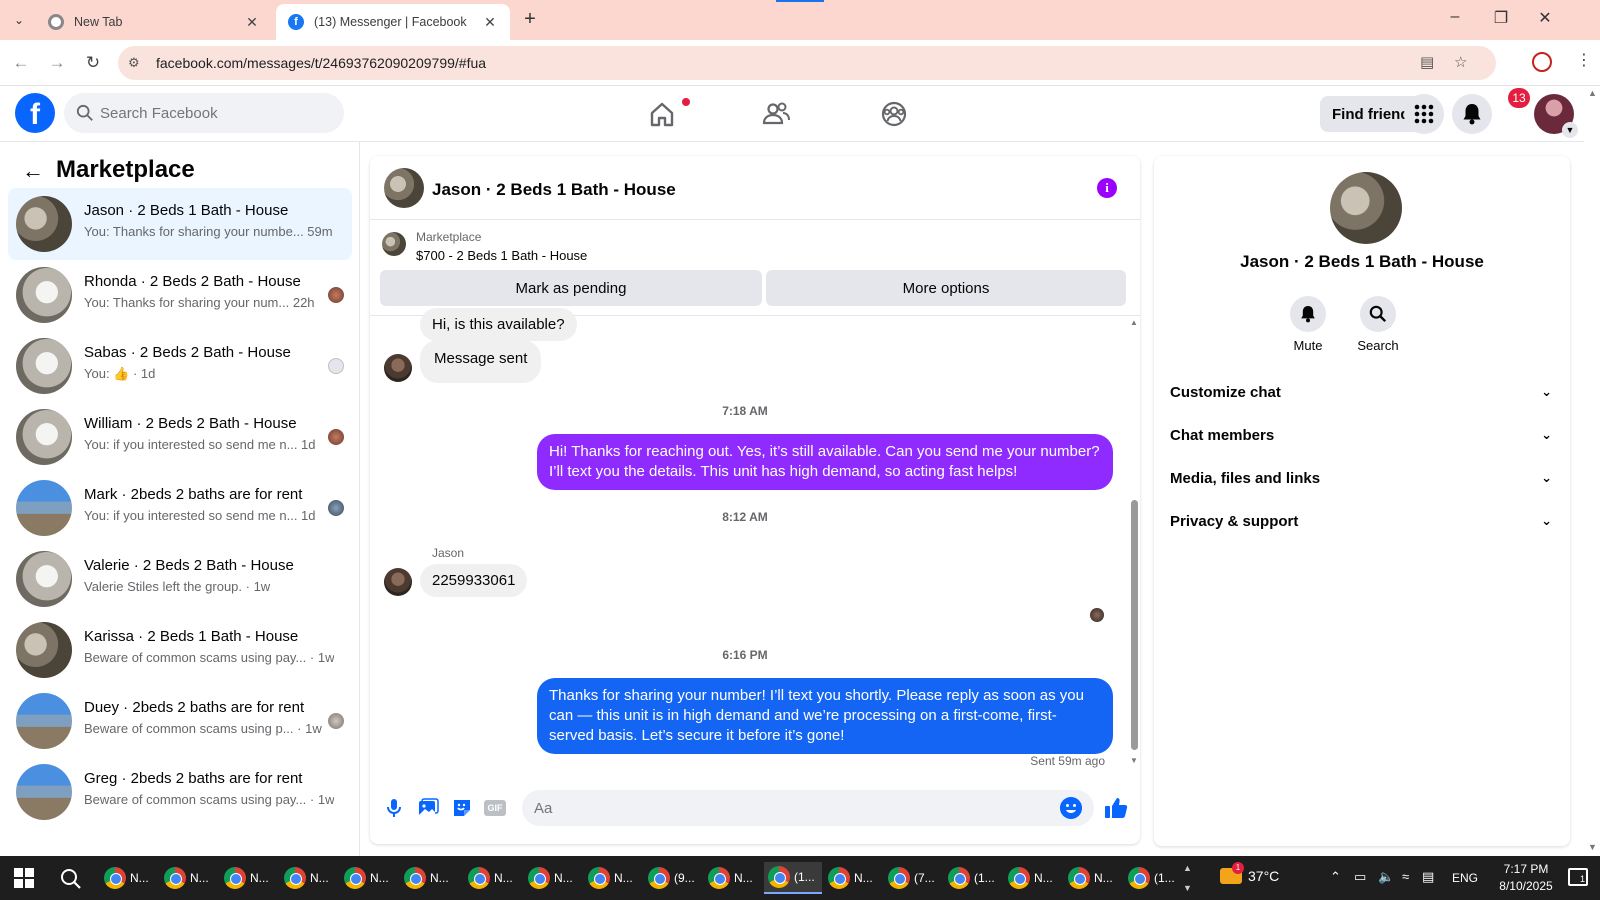  I want to click on tab-messenger: f (13) Messenger | Facebook ✕, so click(393, 22).